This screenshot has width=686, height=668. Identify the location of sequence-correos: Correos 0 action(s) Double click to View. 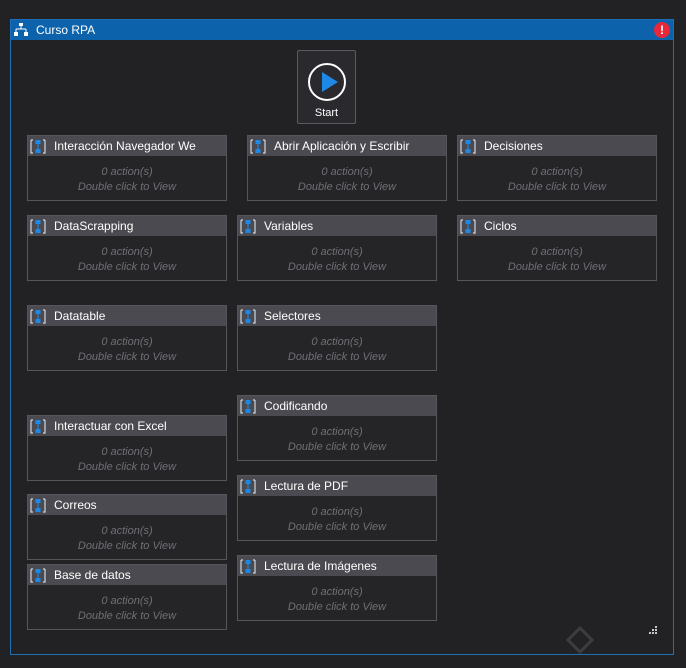
(127, 527).